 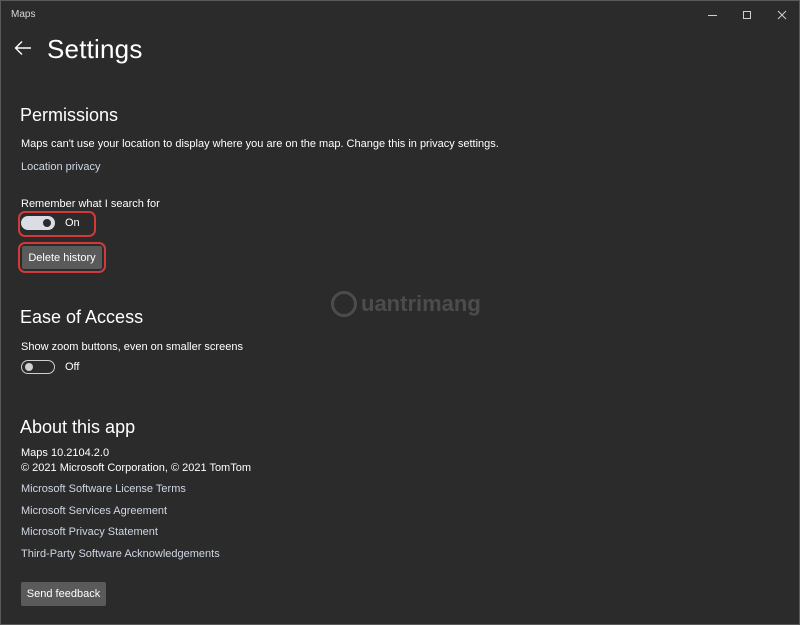 I want to click on back-arrow-icon, so click(x=22, y=48).